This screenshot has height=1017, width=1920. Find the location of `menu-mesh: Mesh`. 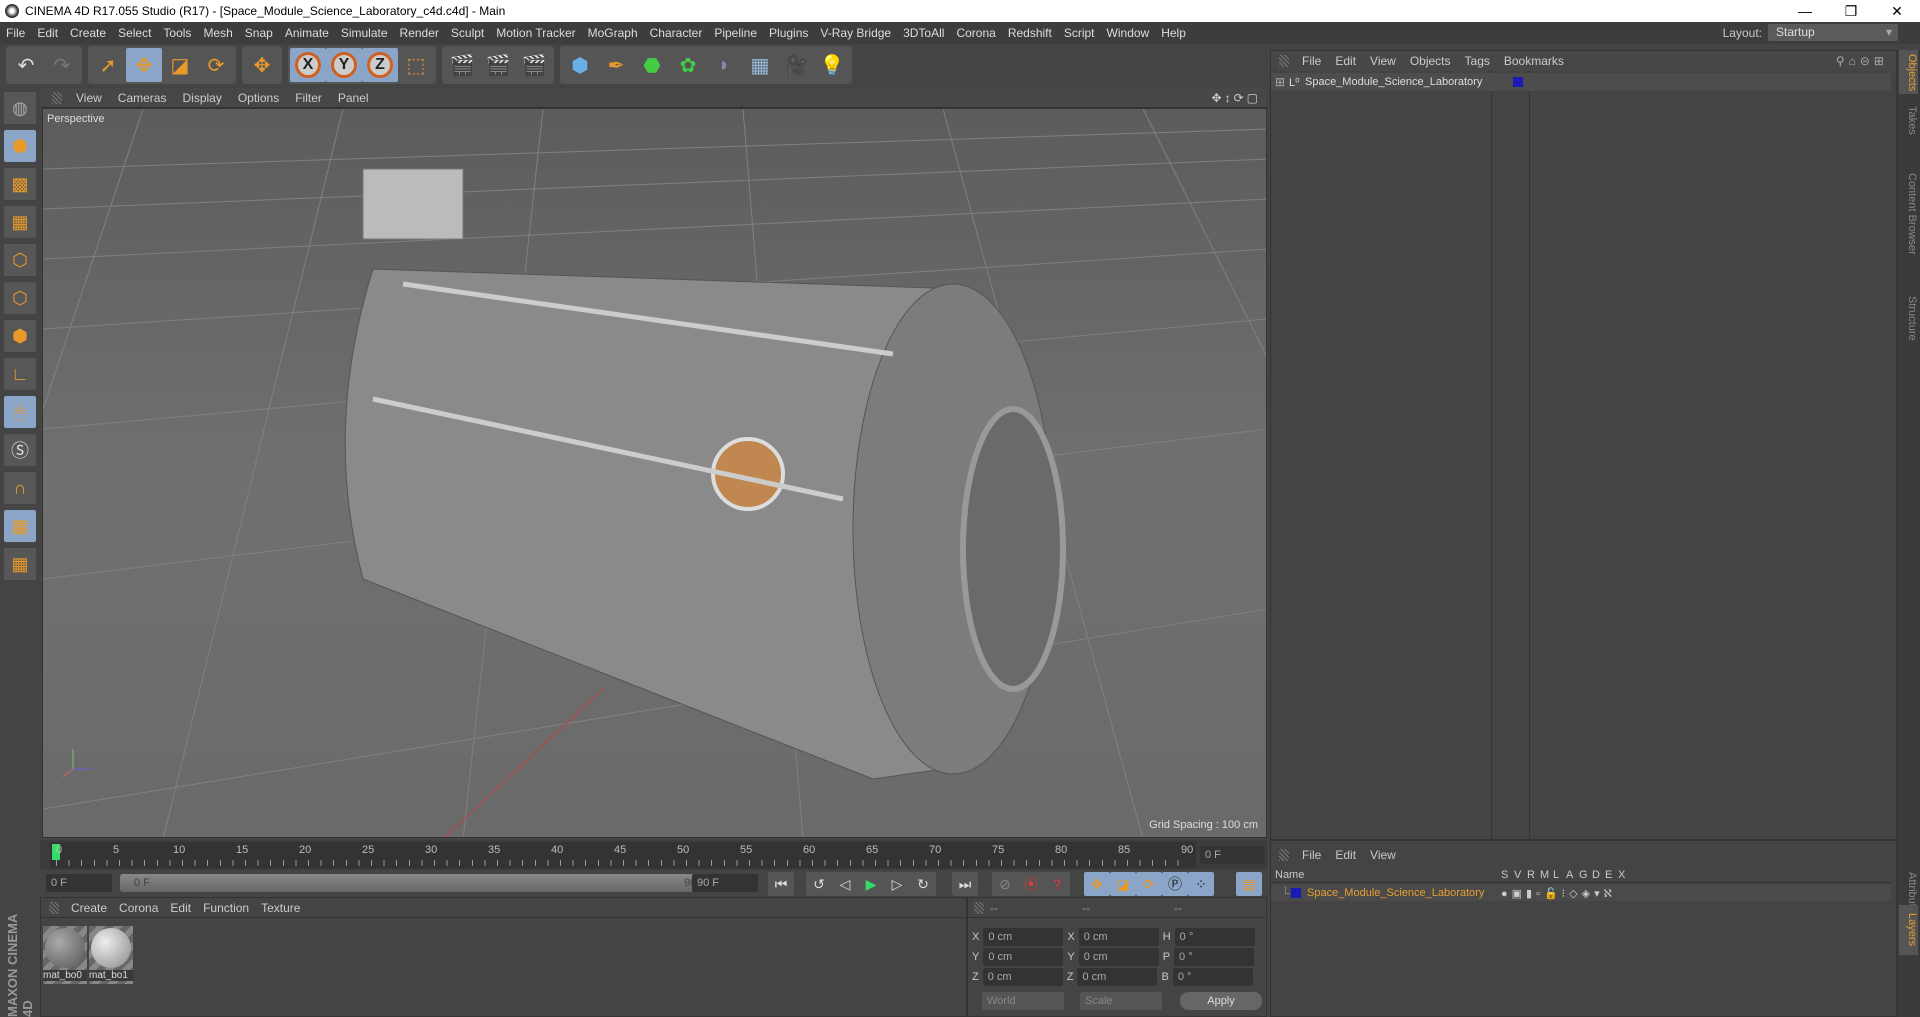

menu-mesh: Mesh is located at coordinates (217, 33).